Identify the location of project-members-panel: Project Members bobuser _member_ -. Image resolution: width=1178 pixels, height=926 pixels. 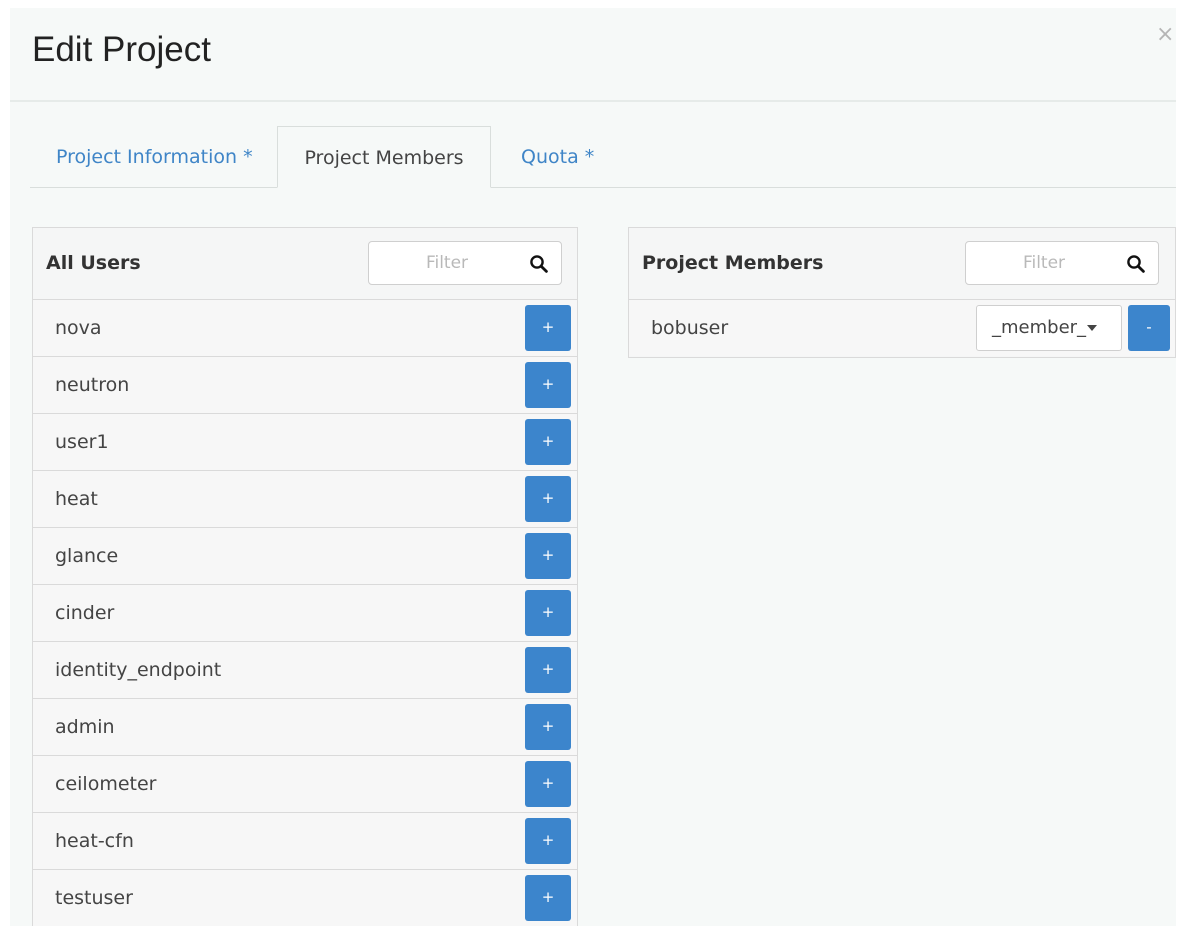
(902, 292).